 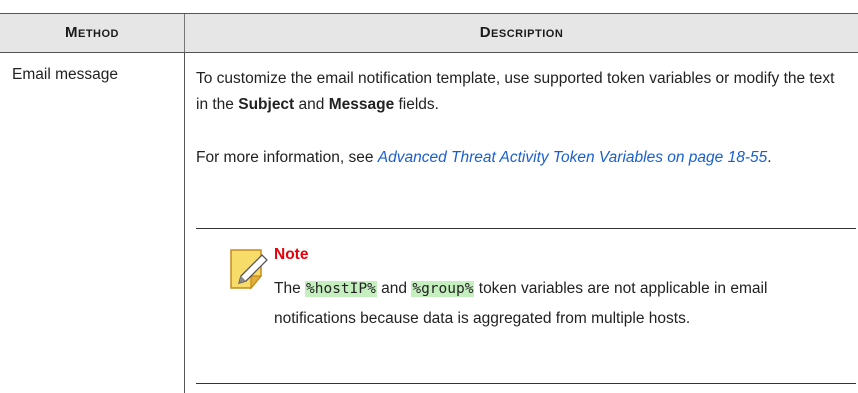 What do you see at coordinates (769, 157) in the screenshot?
I see `para-text: .` at bounding box center [769, 157].